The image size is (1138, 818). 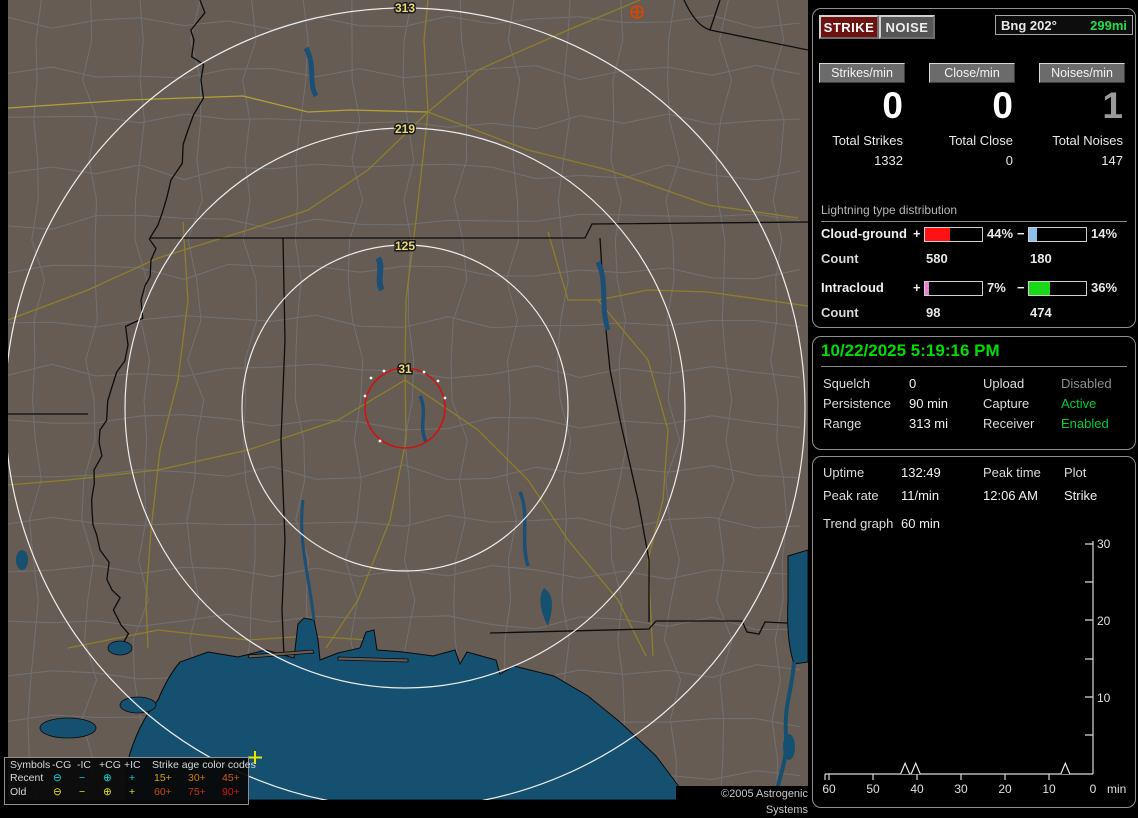 I want to click on pos-cg-recent-icon: ⊕, so click(x=107, y=778).